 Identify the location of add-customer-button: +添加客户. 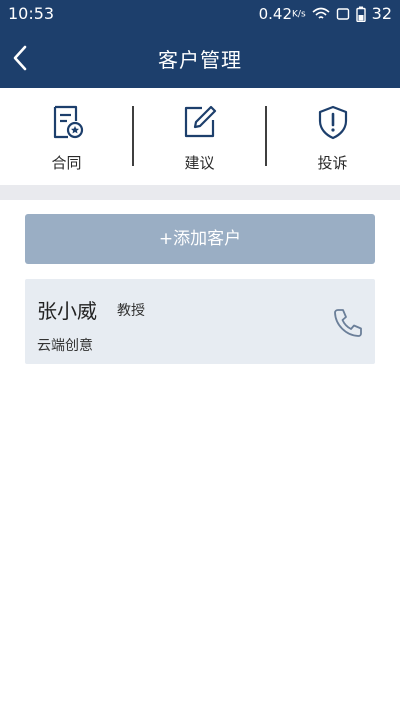
(200, 239).